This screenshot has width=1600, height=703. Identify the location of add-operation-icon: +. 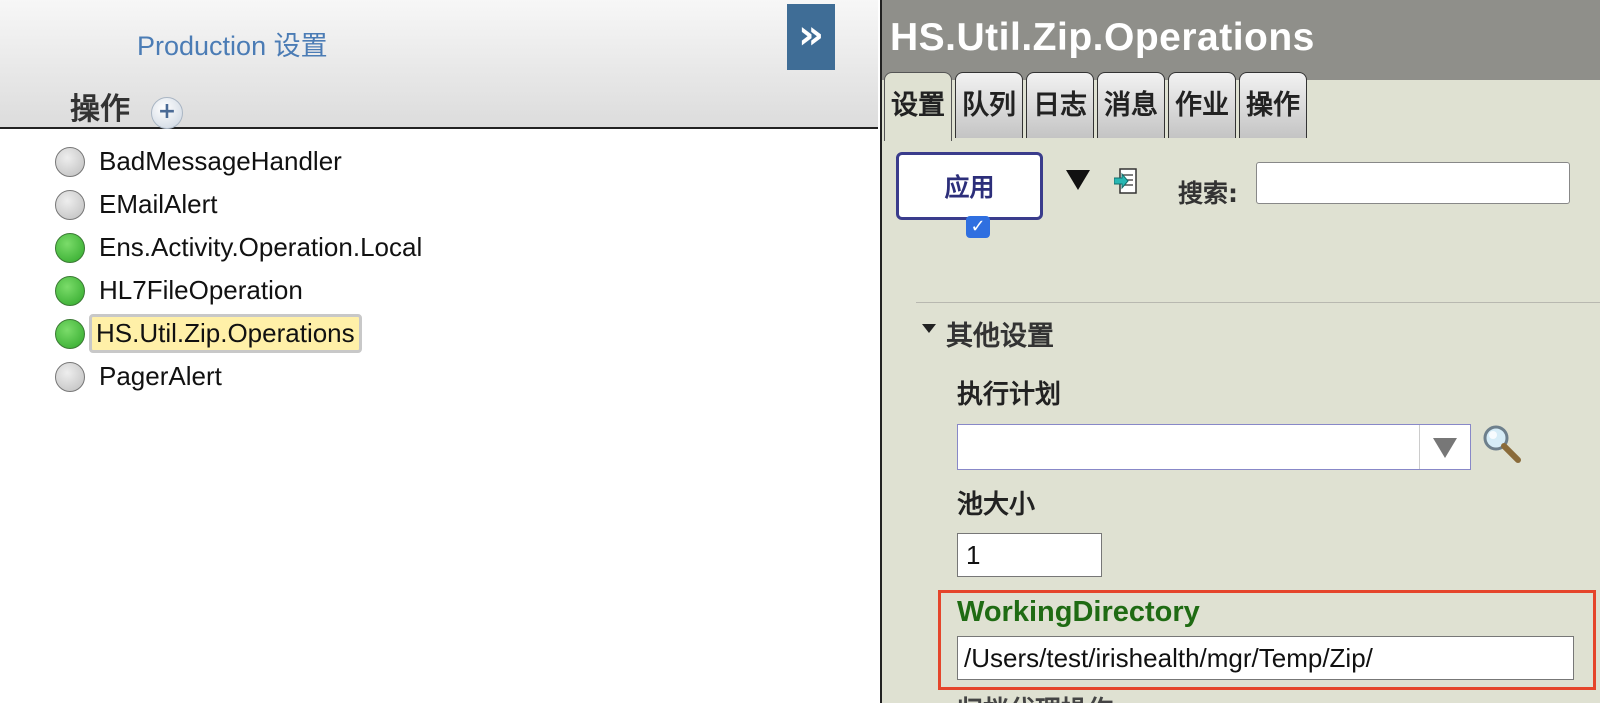
(167, 113).